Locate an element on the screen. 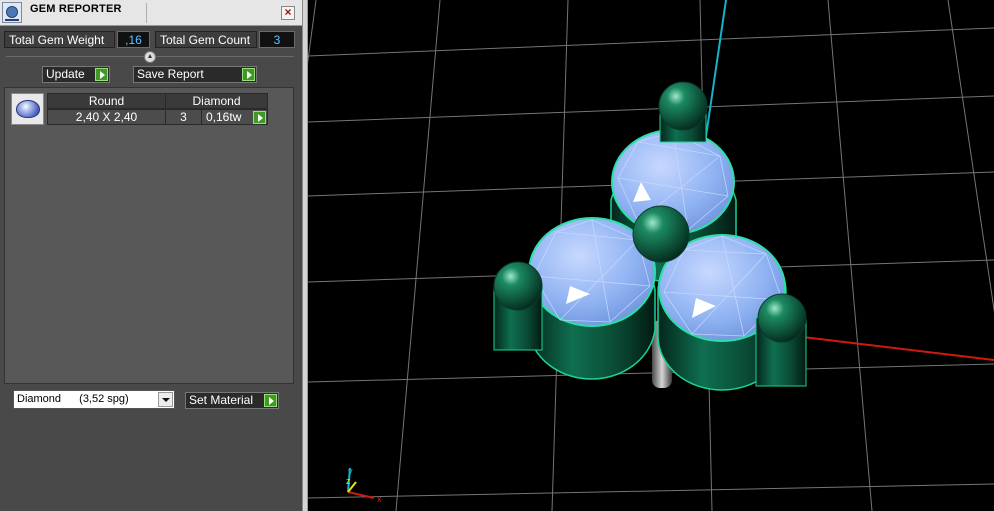 The height and width of the screenshot is (511, 994). x-axis-label: x is located at coordinates (379, 499).